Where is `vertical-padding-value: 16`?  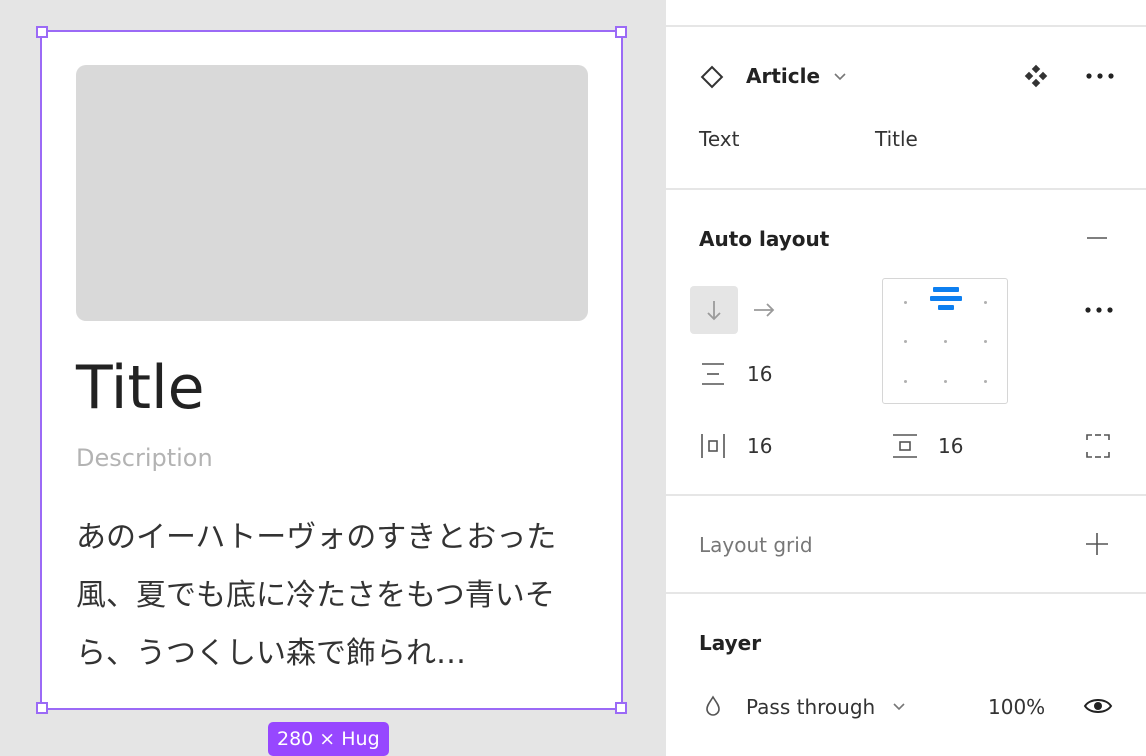
vertical-padding-value: 16 is located at coordinates (950, 446).